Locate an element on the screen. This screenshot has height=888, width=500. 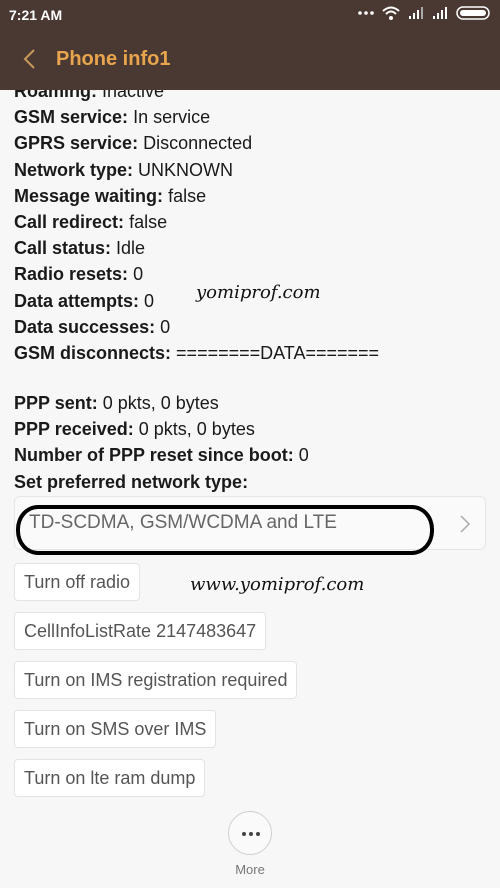
info-label: GPRS service: is located at coordinates (76, 143).